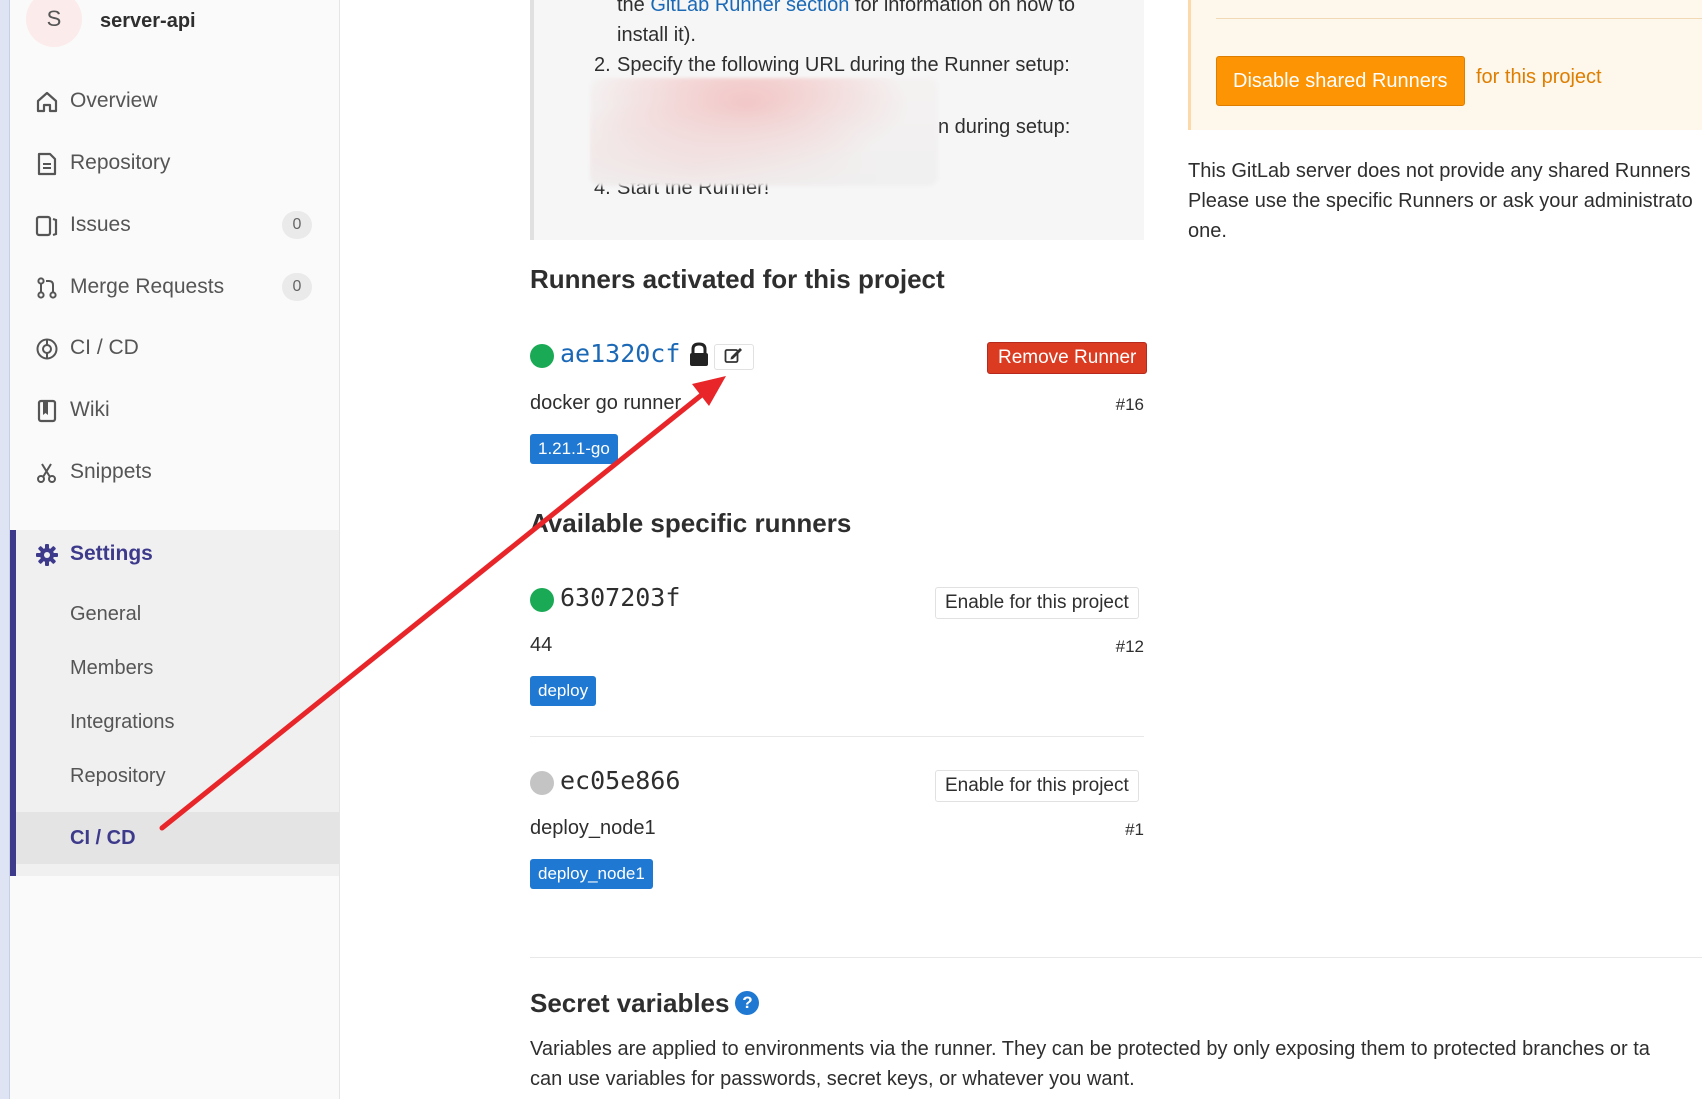 The image size is (1702, 1099). I want to click on settings-subitem-integrations: Integrations, so click(177, 722).